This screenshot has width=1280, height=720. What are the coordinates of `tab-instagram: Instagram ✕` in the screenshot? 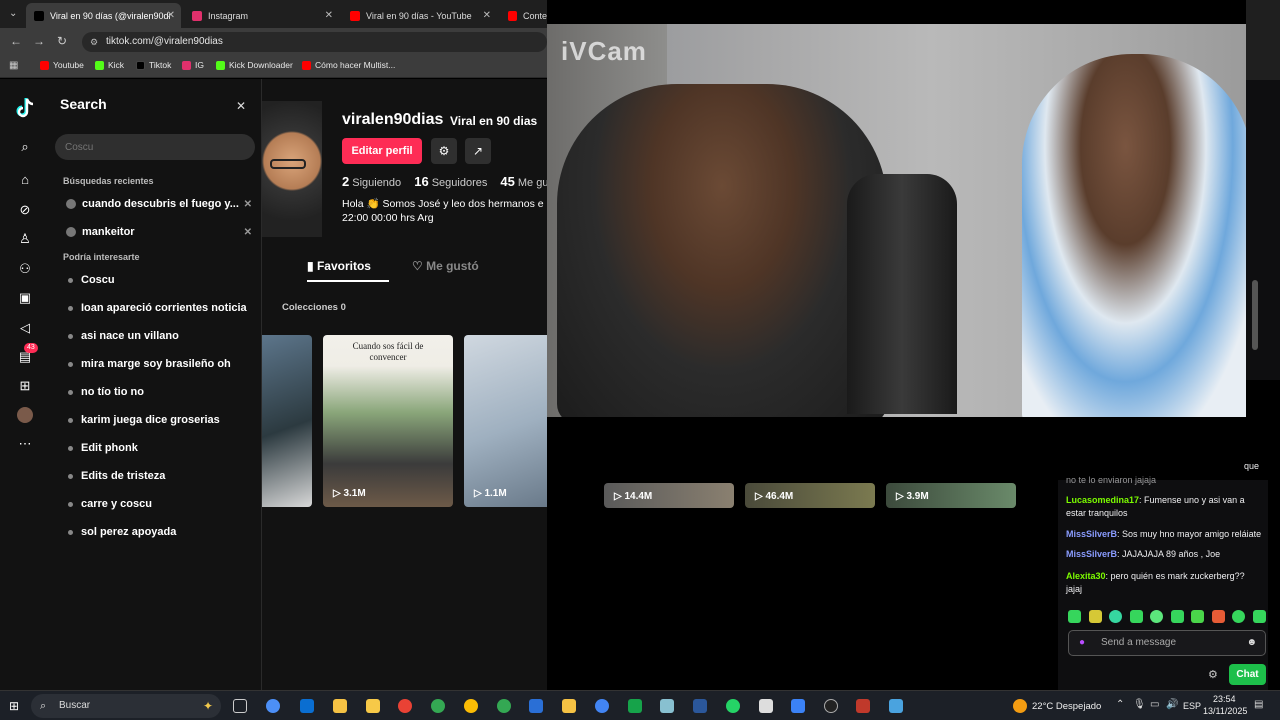 It's located at (261, 15).